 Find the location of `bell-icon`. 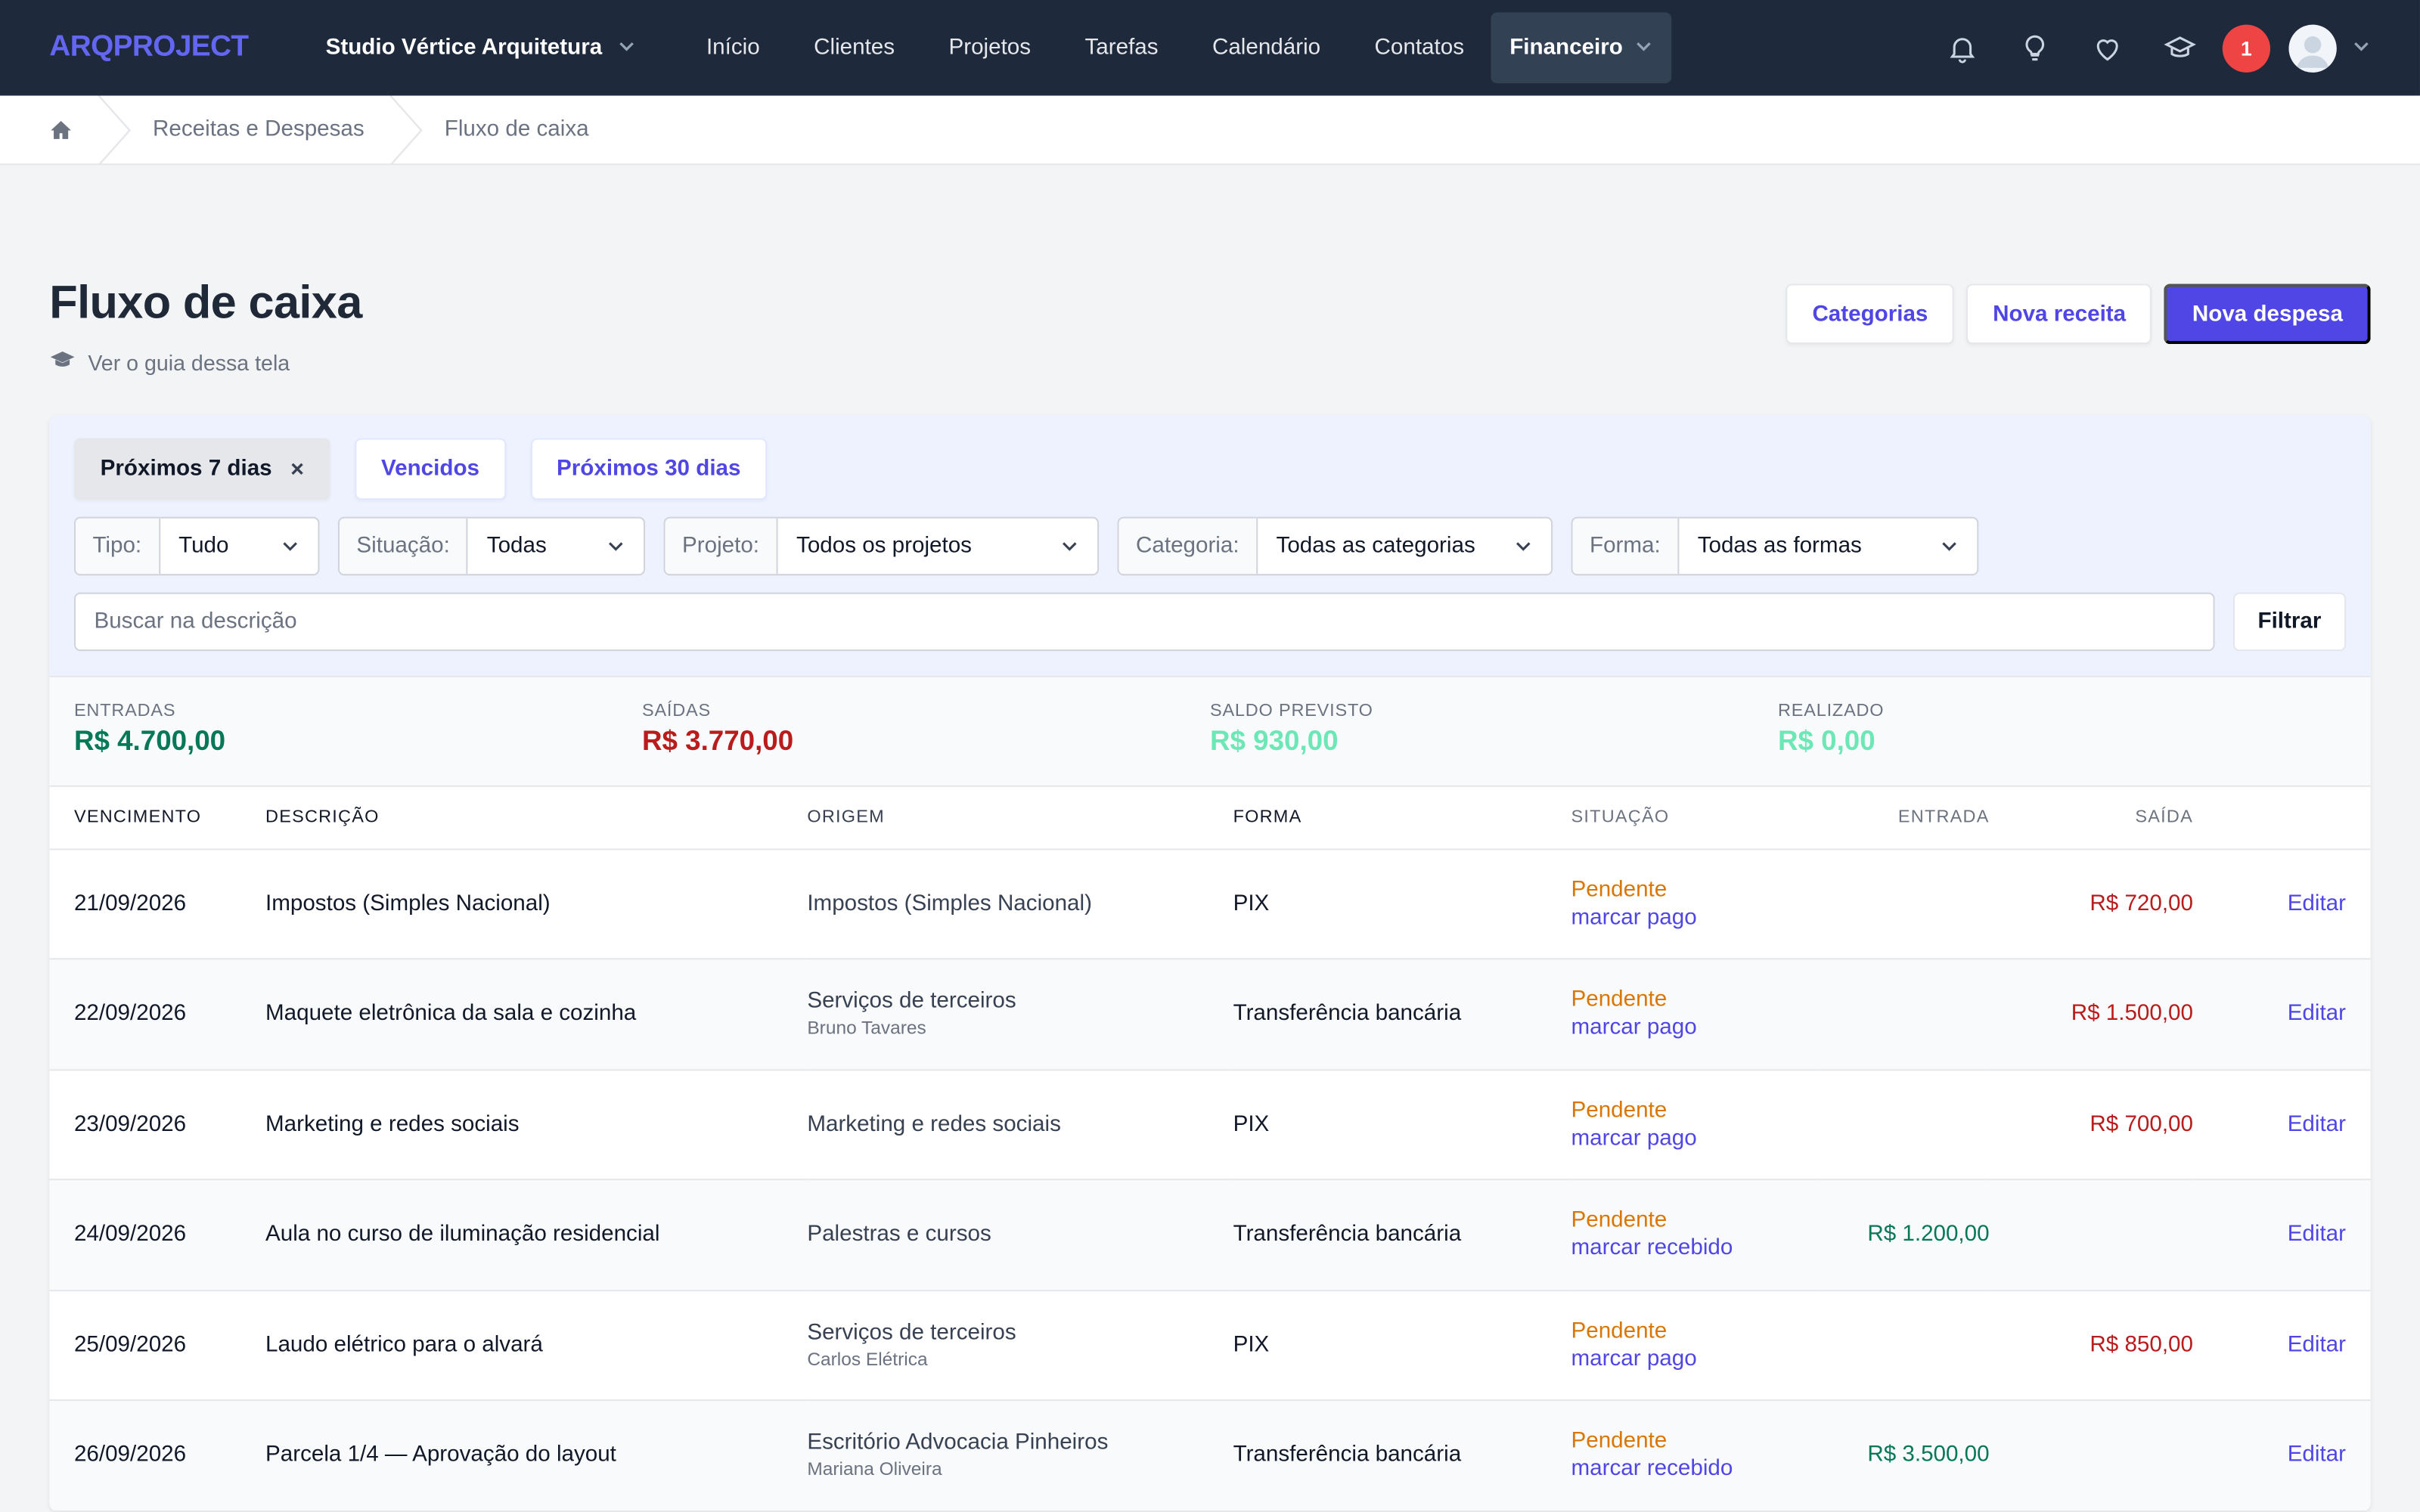

bell-icon is located at coordinates (1962, 48).